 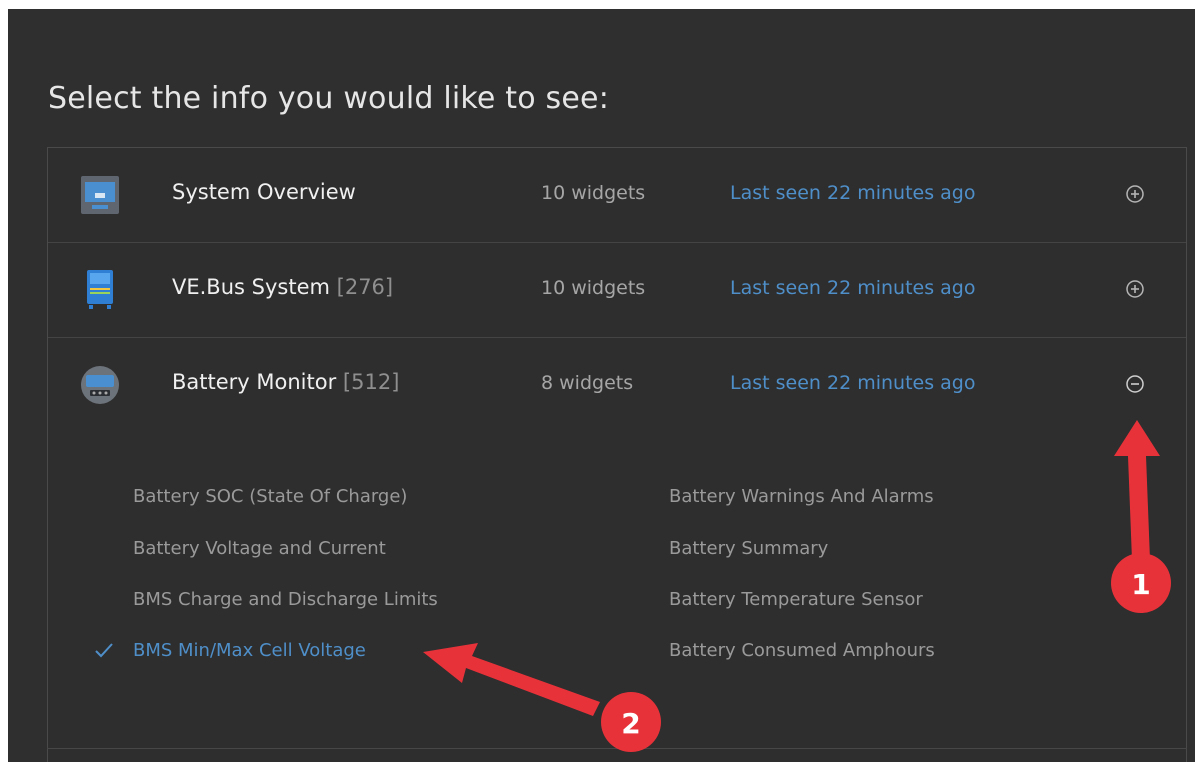 I want to click on widget-option: Battery Voltage and Current, so click(x=259, y=548).